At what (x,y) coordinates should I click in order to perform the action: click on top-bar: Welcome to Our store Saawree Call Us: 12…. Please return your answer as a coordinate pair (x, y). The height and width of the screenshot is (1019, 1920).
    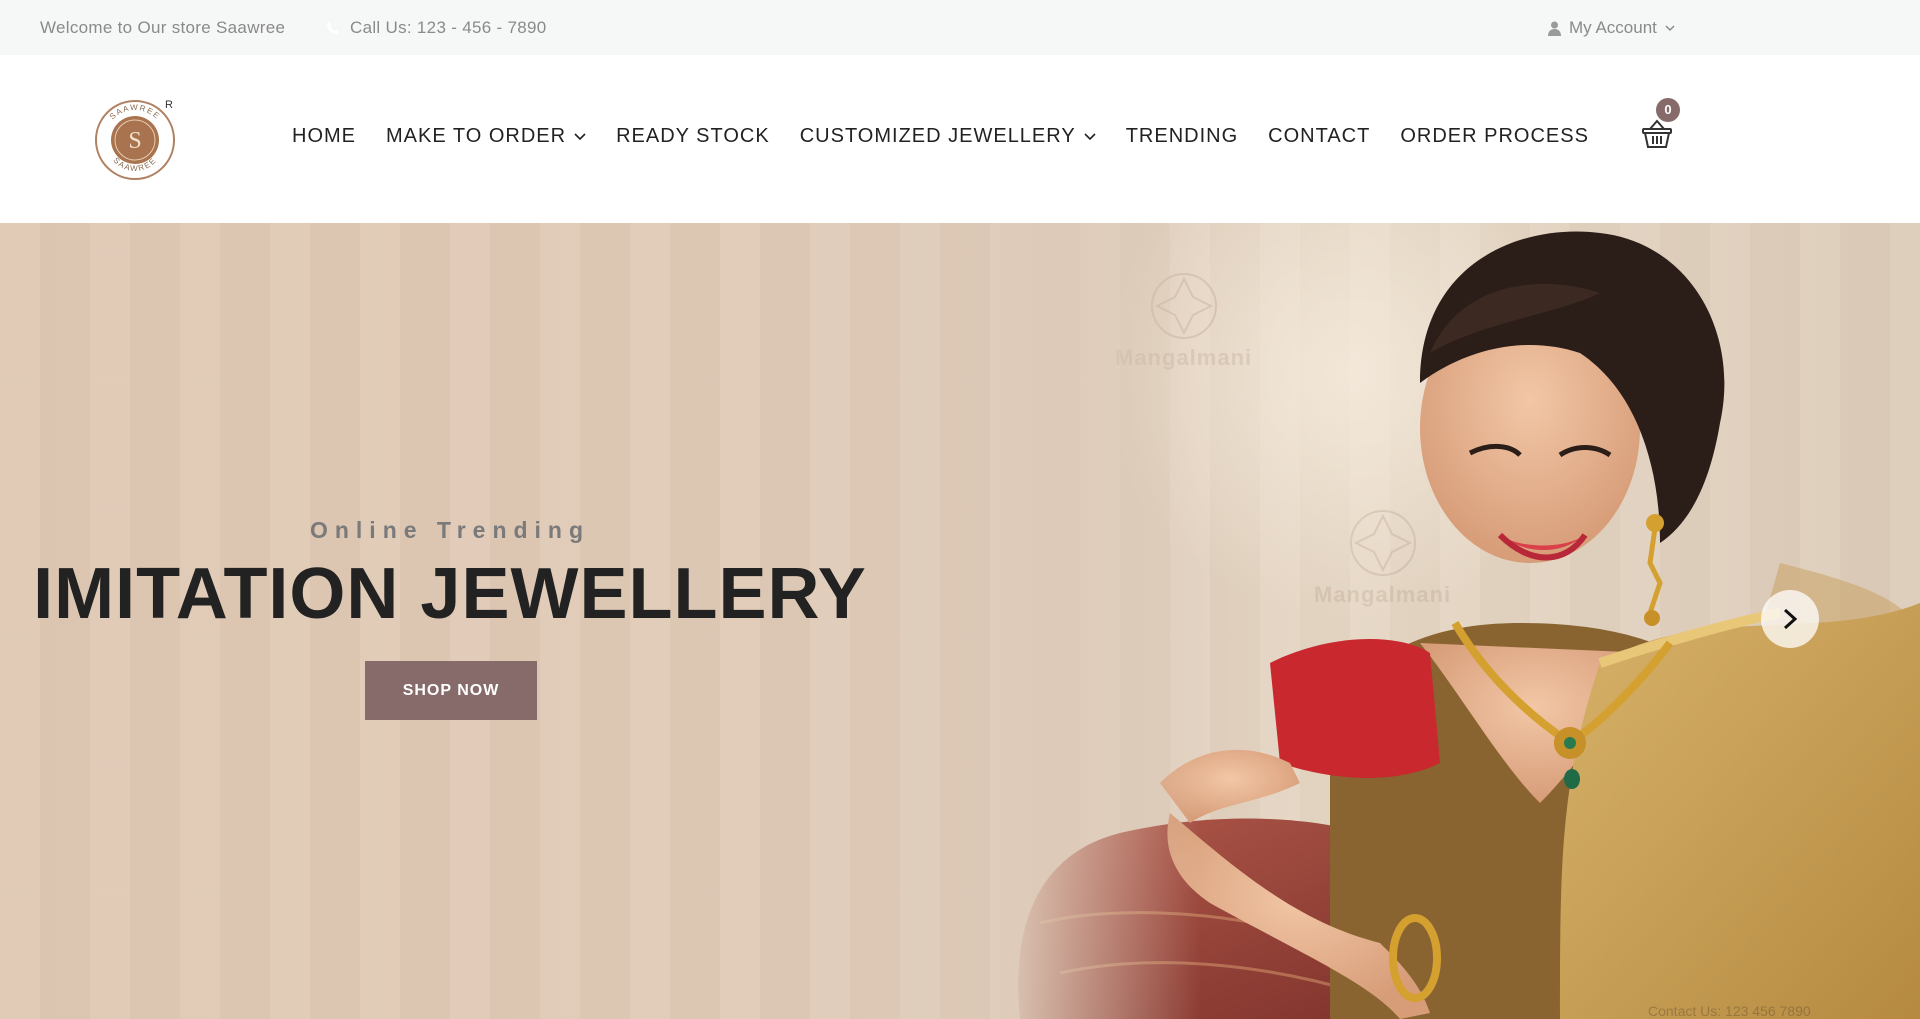
    Looking at the image, I should click on (960, 27).